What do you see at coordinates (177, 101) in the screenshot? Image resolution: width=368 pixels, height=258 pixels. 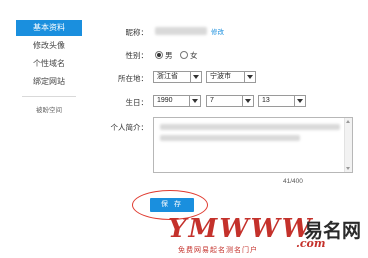 I see `birth-year-select: 1990` at bounding box center [177, 101].